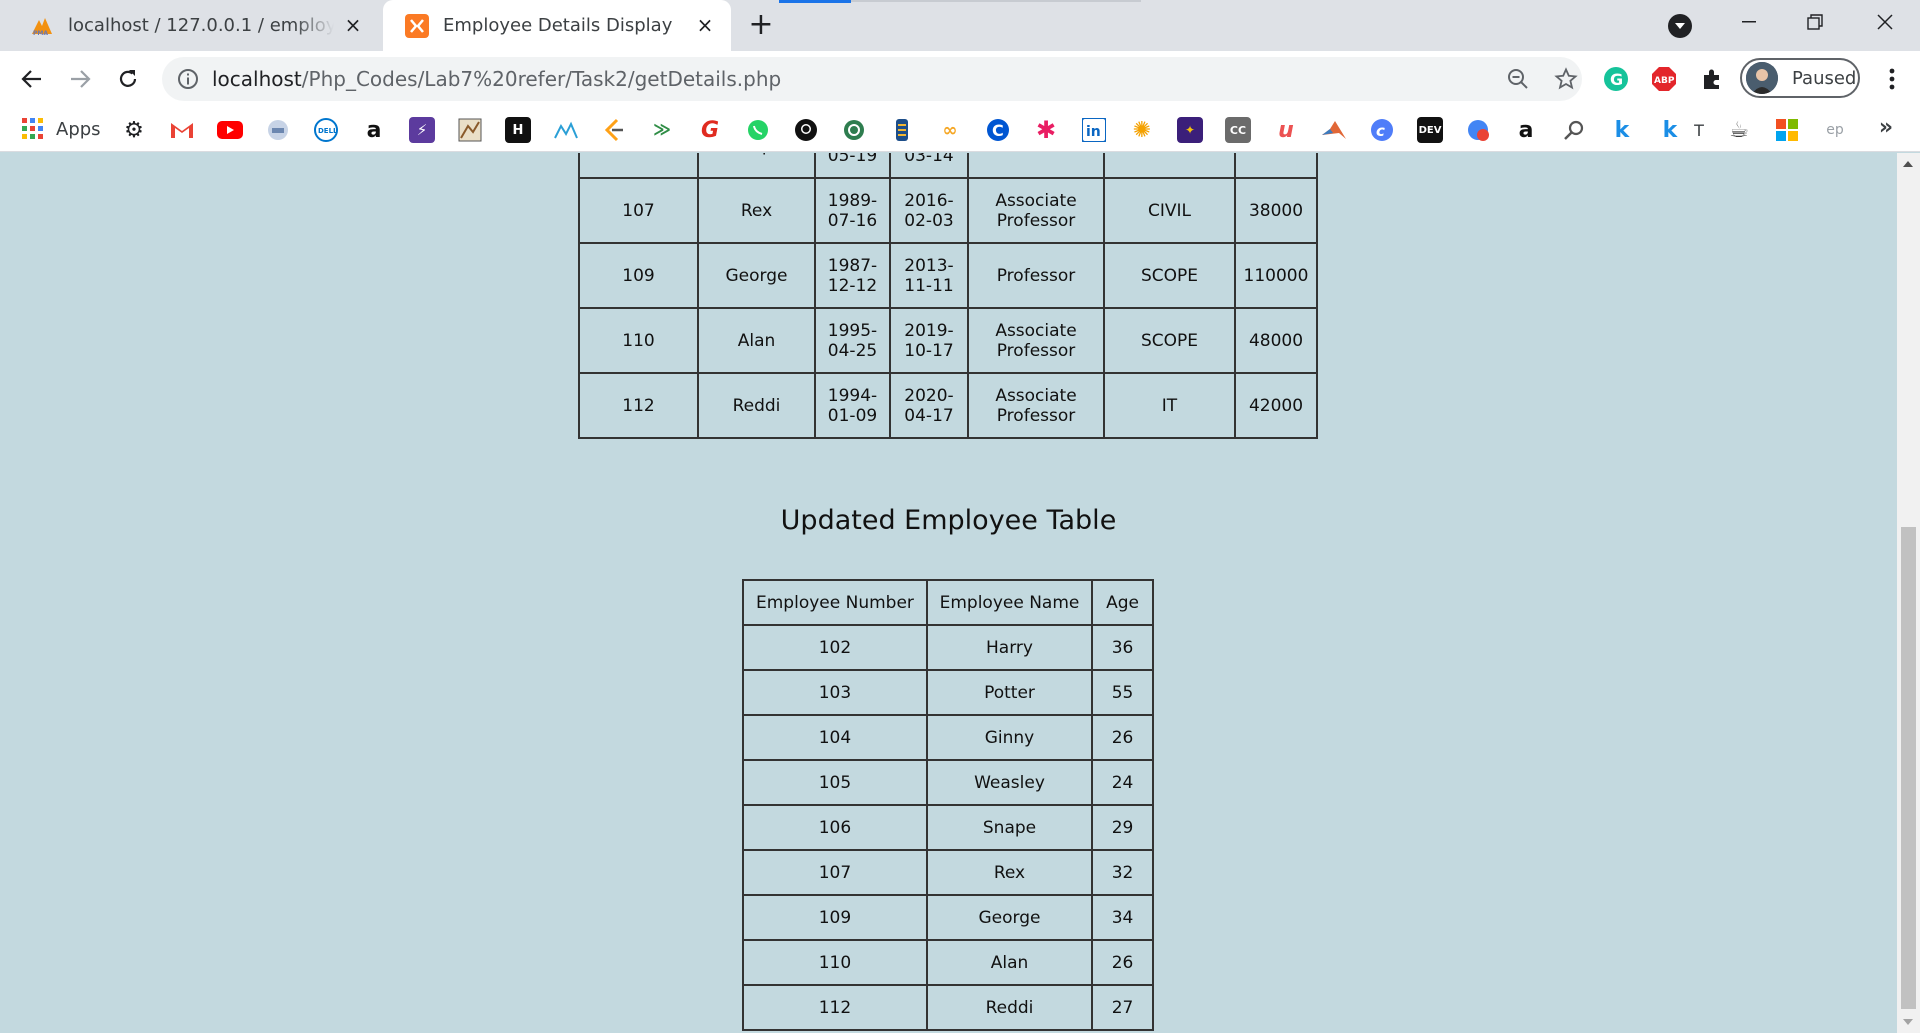 The image size is (1920, 1033). What do you see at coordinates (1739, 130) in the screenshot?
I see `java-icon: ☕` at bounding box center [1739, 130].